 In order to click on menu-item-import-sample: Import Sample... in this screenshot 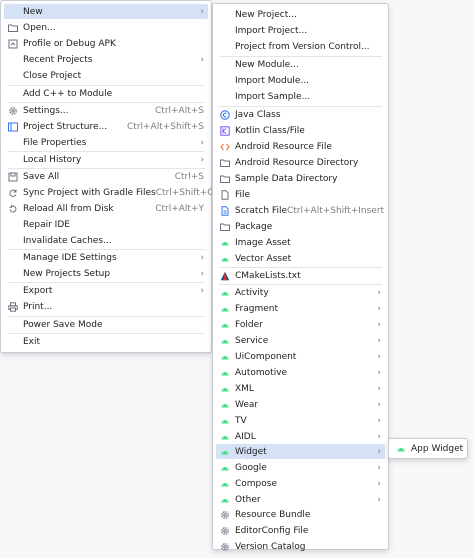, I will do `click(300, 96)`.